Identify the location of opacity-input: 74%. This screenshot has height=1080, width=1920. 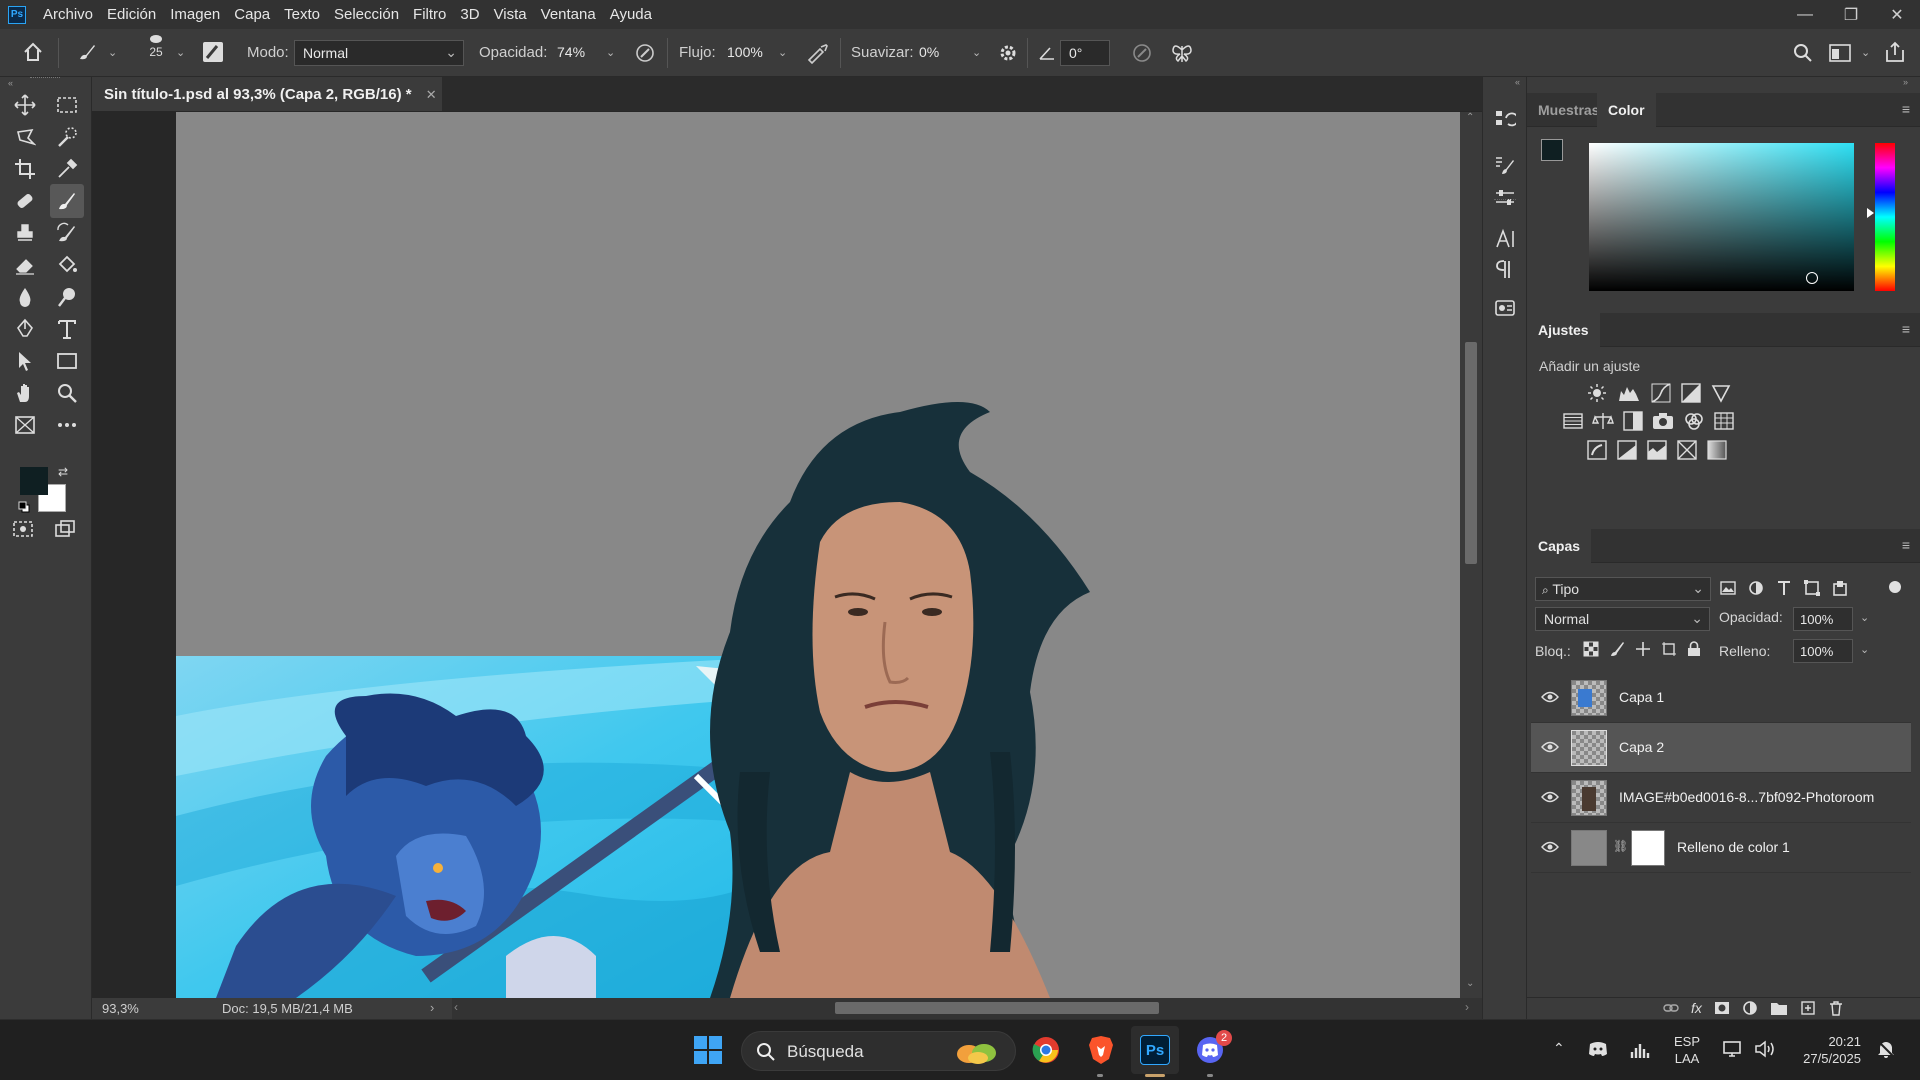
(575, 53).